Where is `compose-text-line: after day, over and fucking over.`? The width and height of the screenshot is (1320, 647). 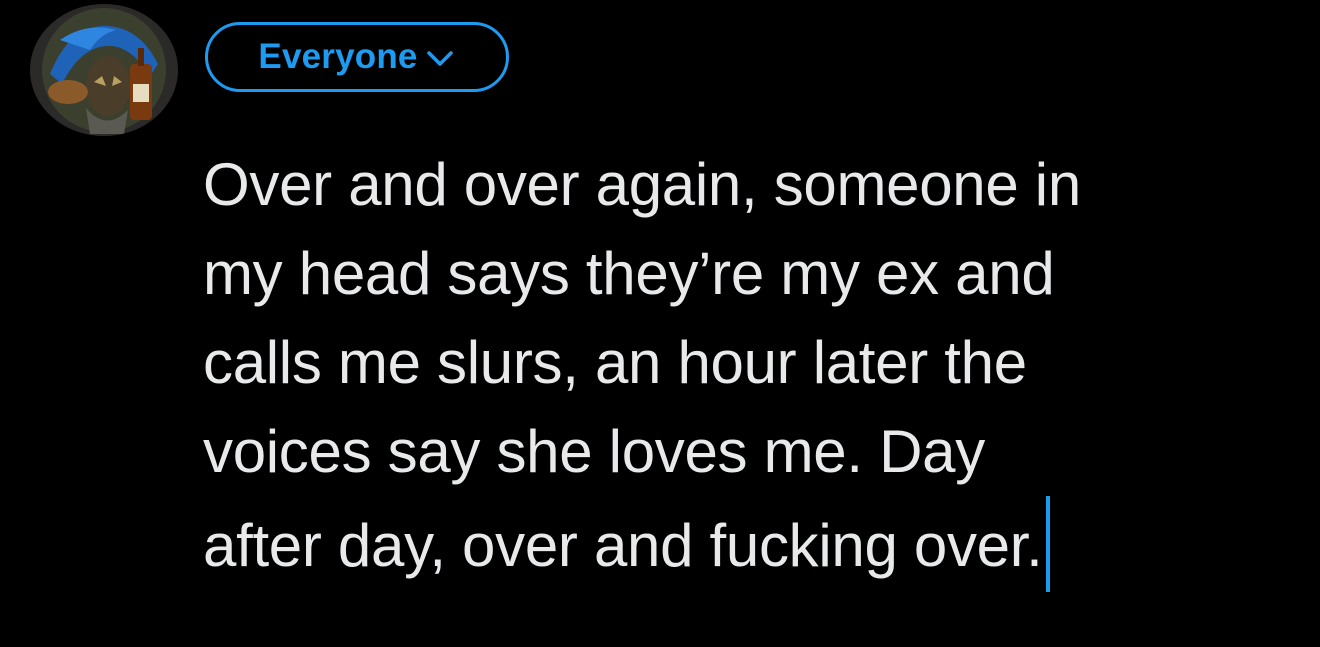
compose-text-line: after day, over and fucking over. is located at coordinates (623, 545).